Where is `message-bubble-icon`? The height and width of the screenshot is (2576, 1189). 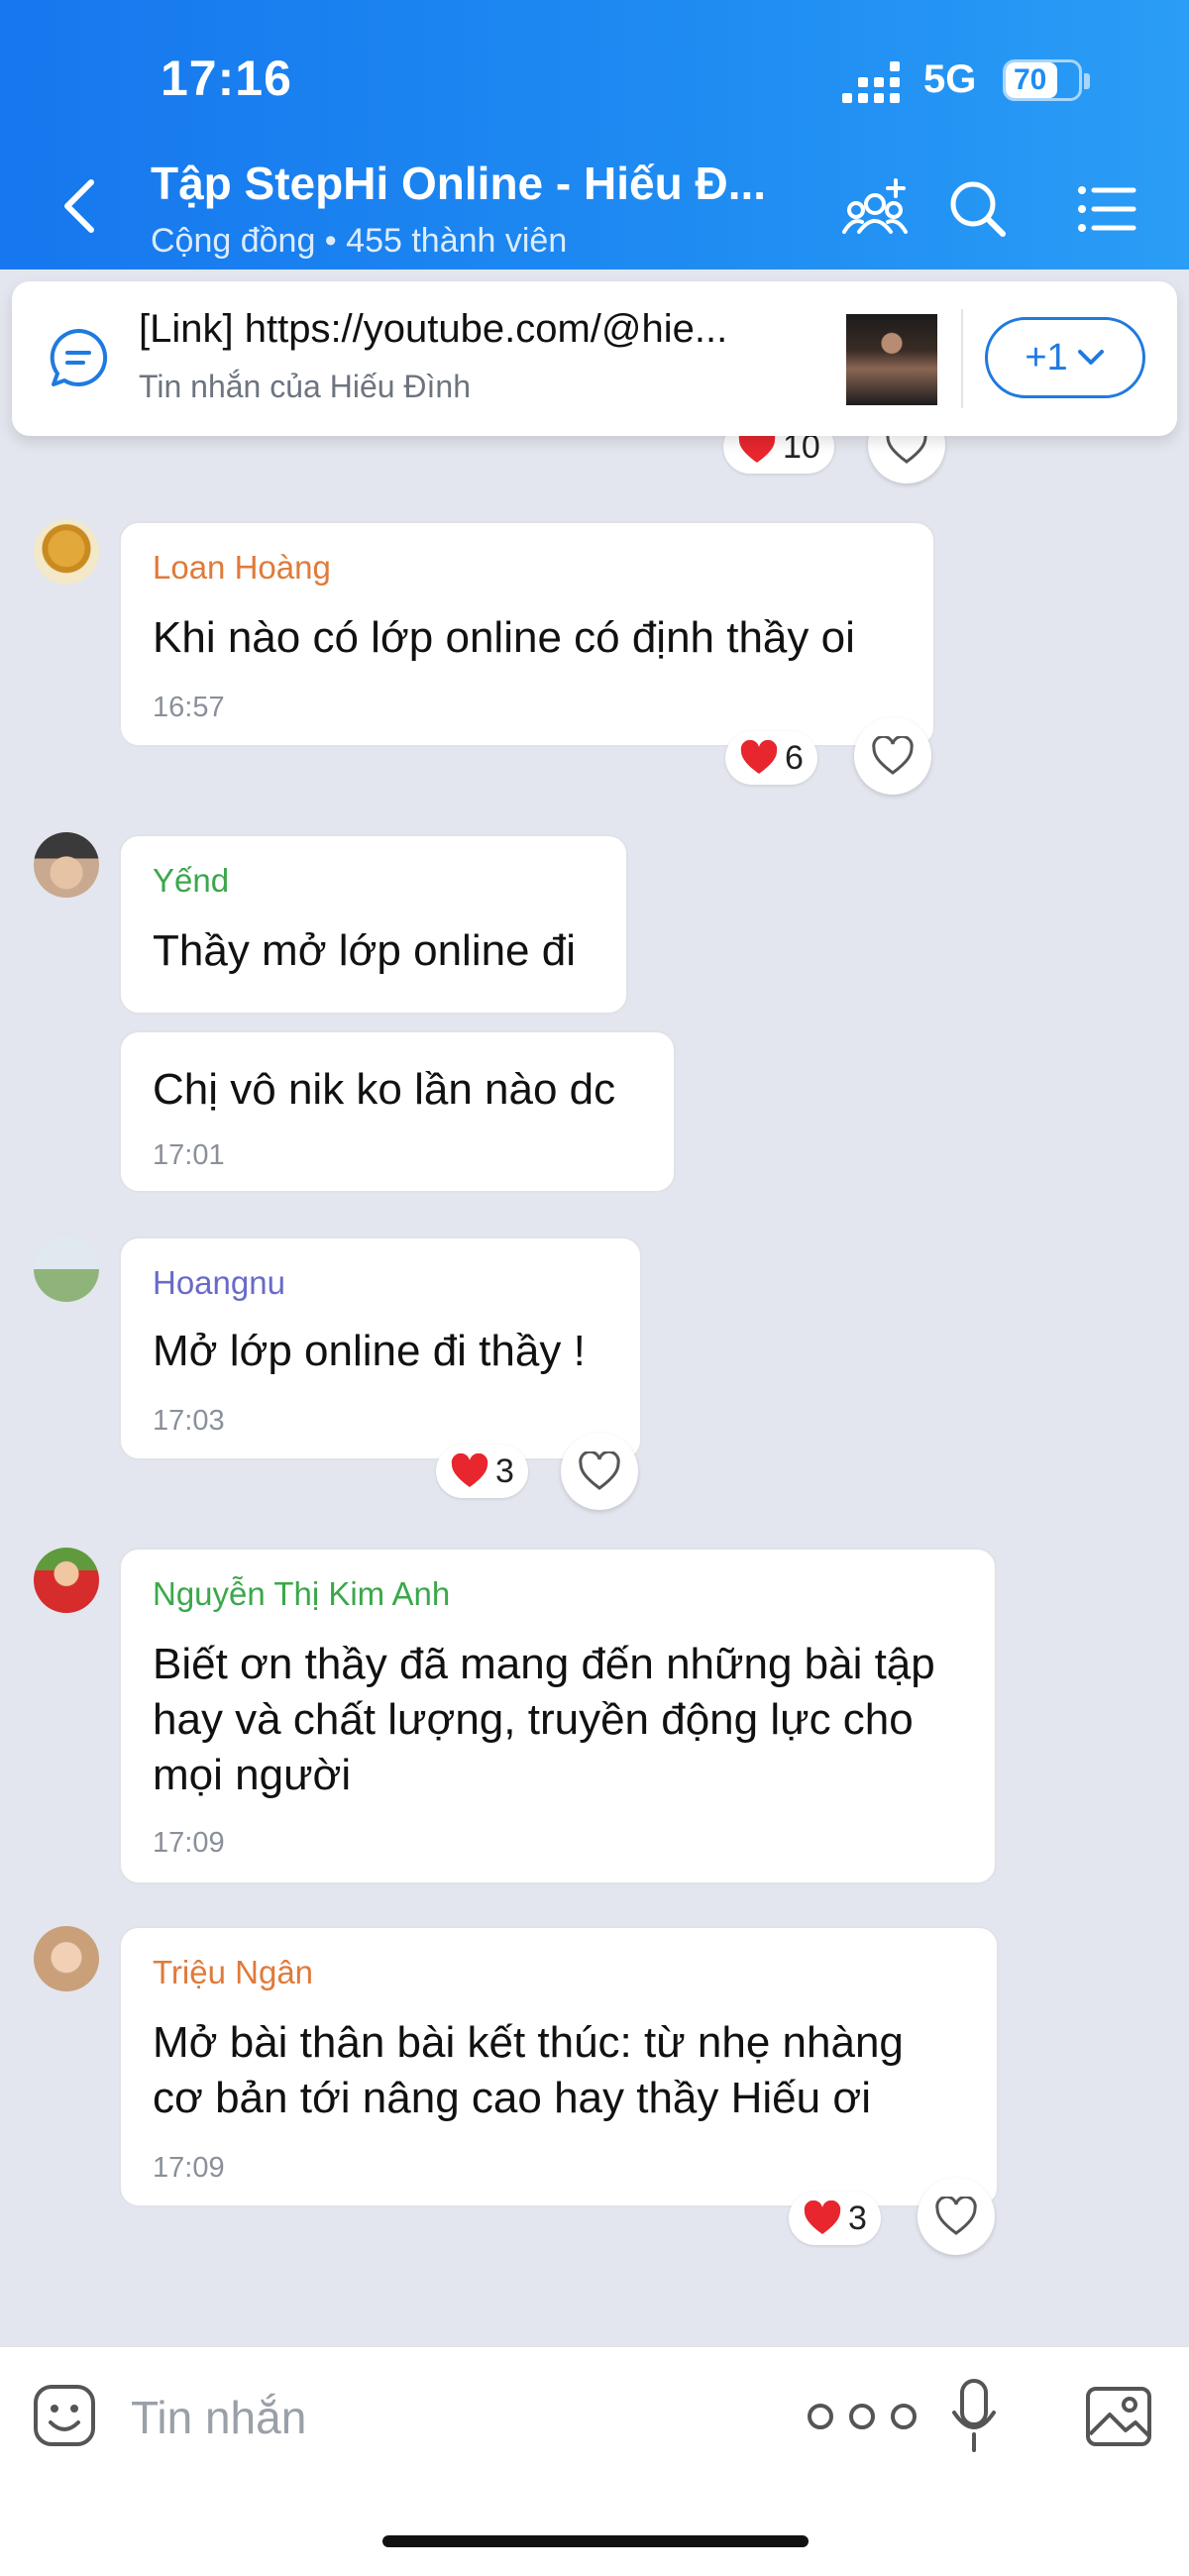
message-bubble-icon is located at coordinates (79, 357).